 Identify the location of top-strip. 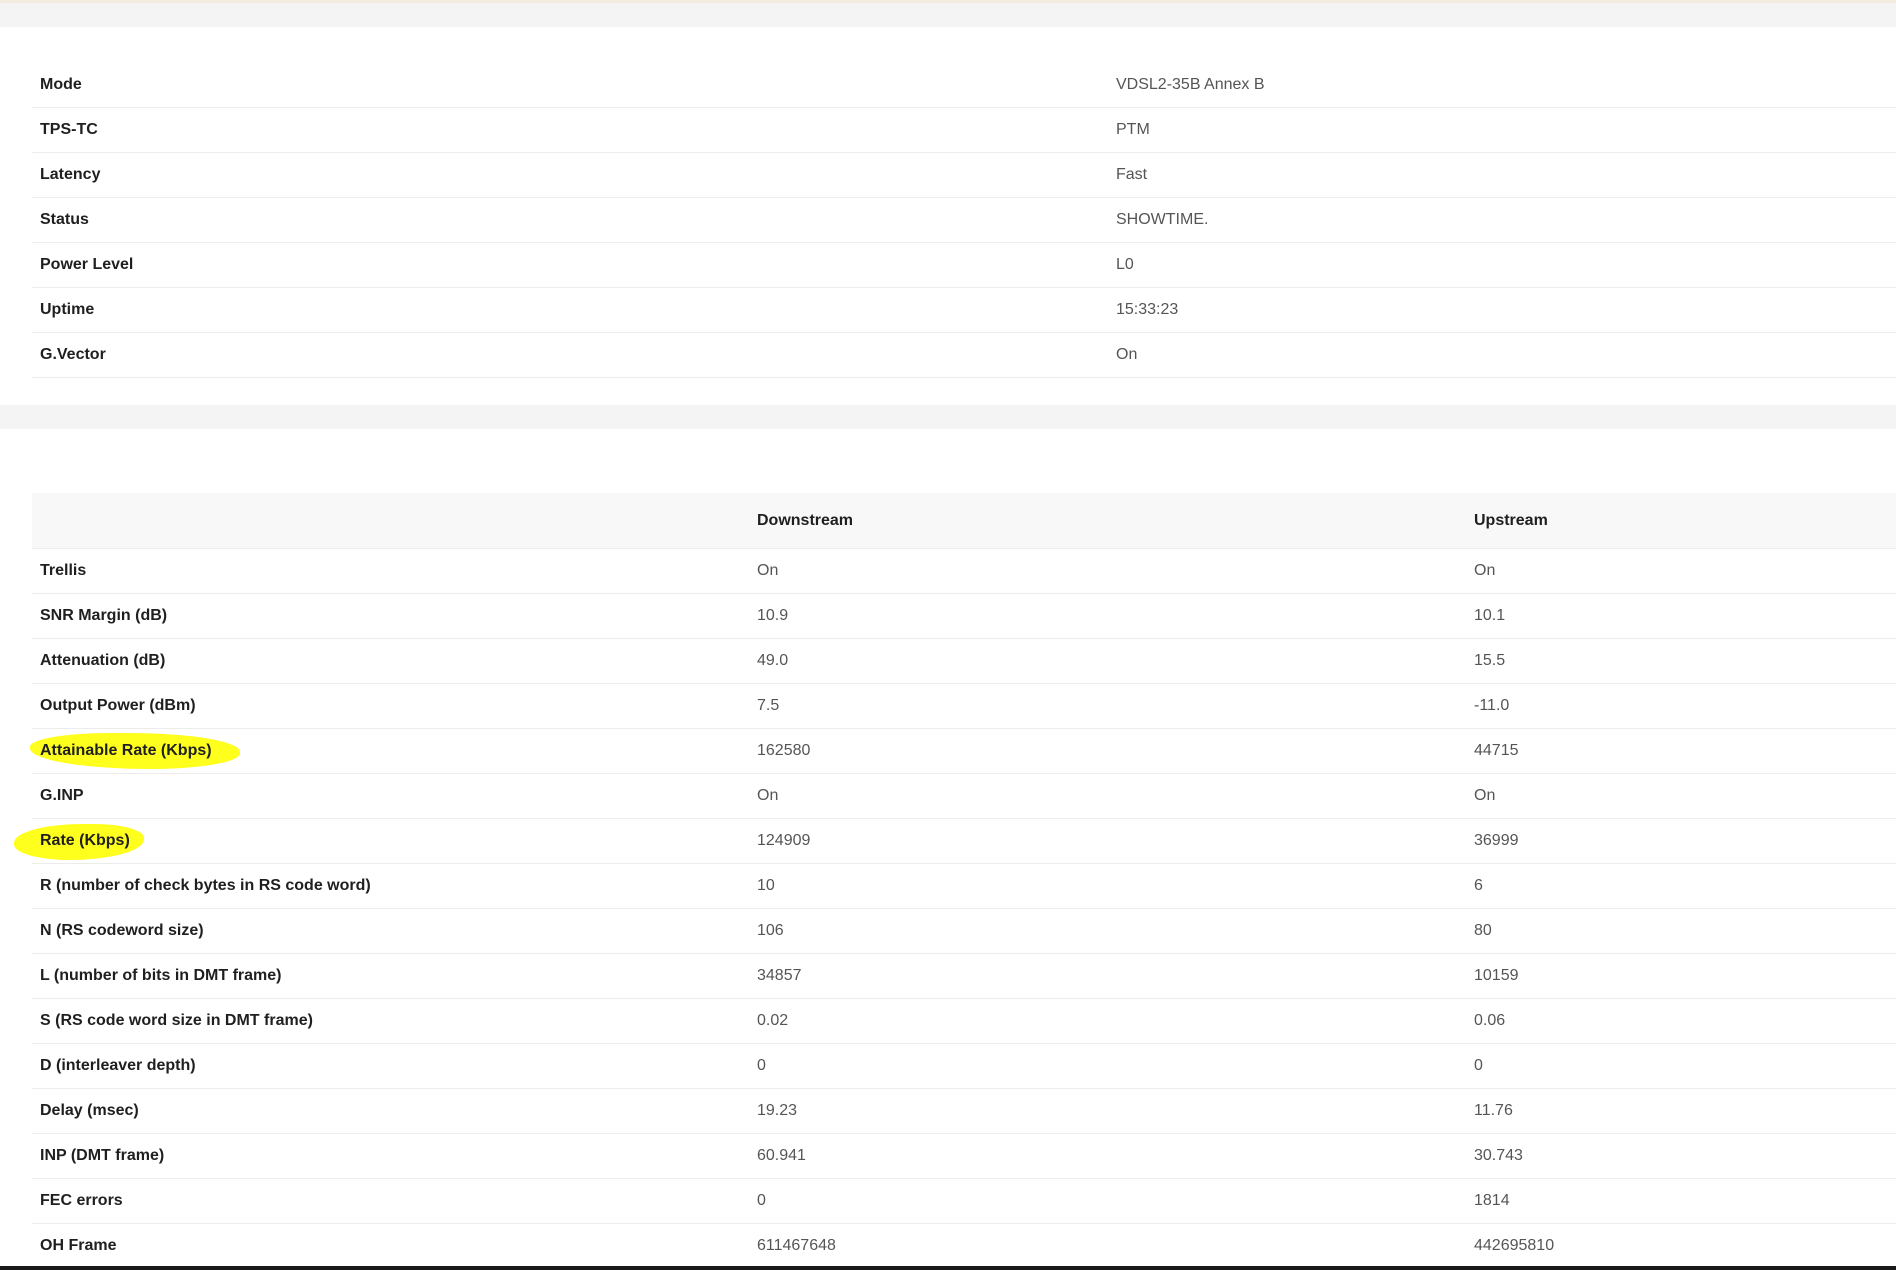
(948, 1).